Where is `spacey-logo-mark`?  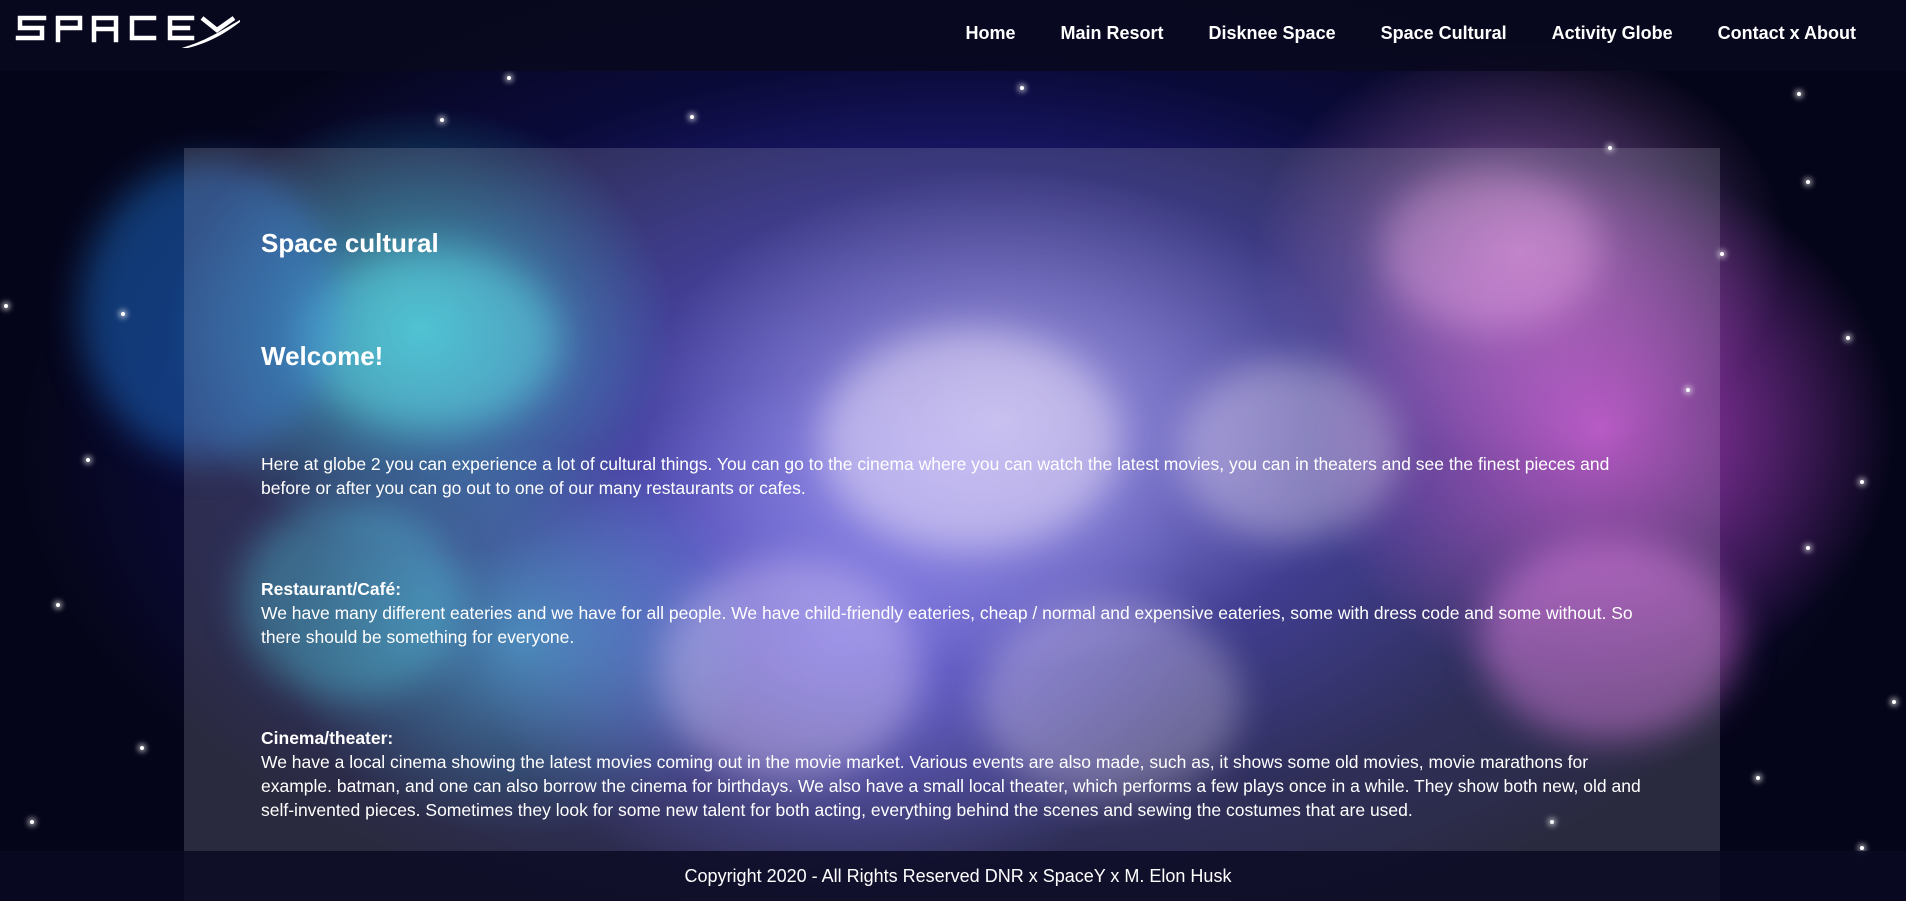
spacey-logo-mark is located at coordinates (132, 33).